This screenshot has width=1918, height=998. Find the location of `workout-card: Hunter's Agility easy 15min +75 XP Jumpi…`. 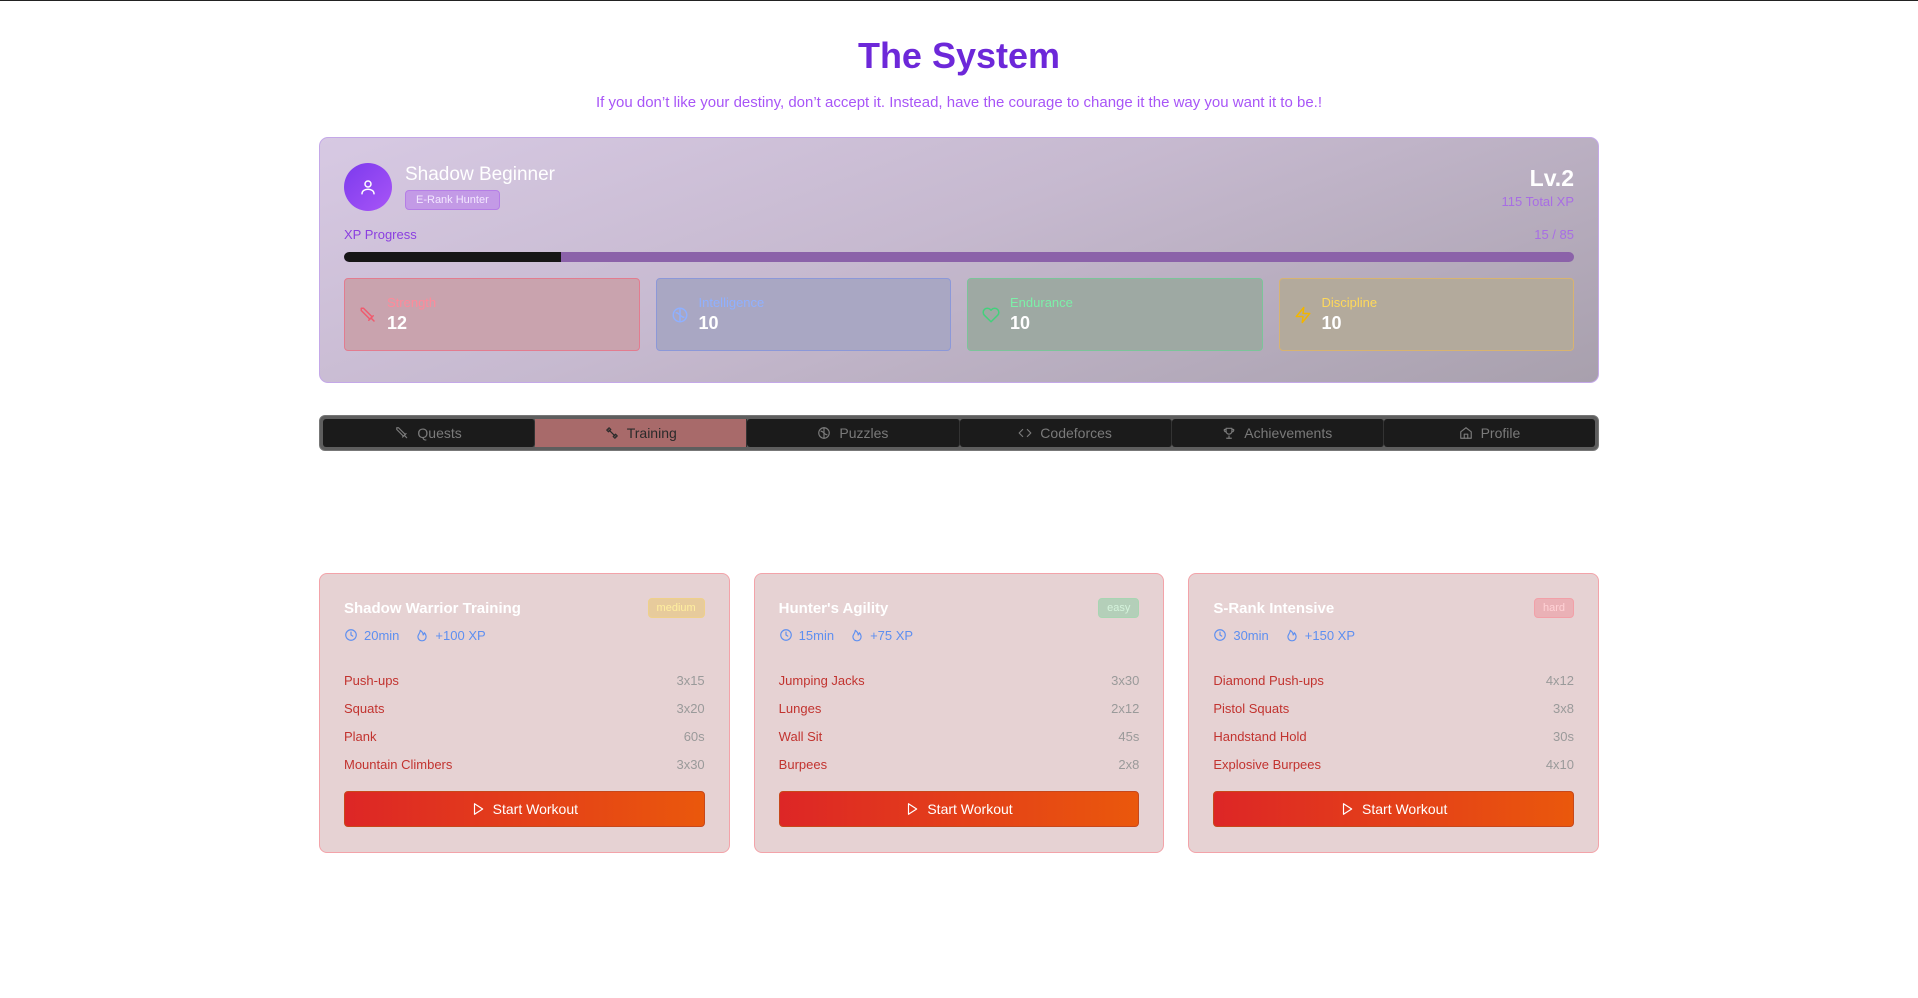

workout-card: Hunter's Agility easy 15min +75 XP Jumpi… is located at coordinates (959, 713).